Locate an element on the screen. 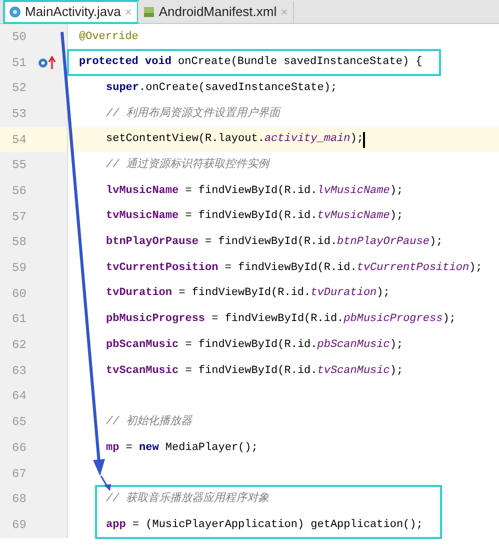  line-number: 58 is located at coordinates (19, 243).